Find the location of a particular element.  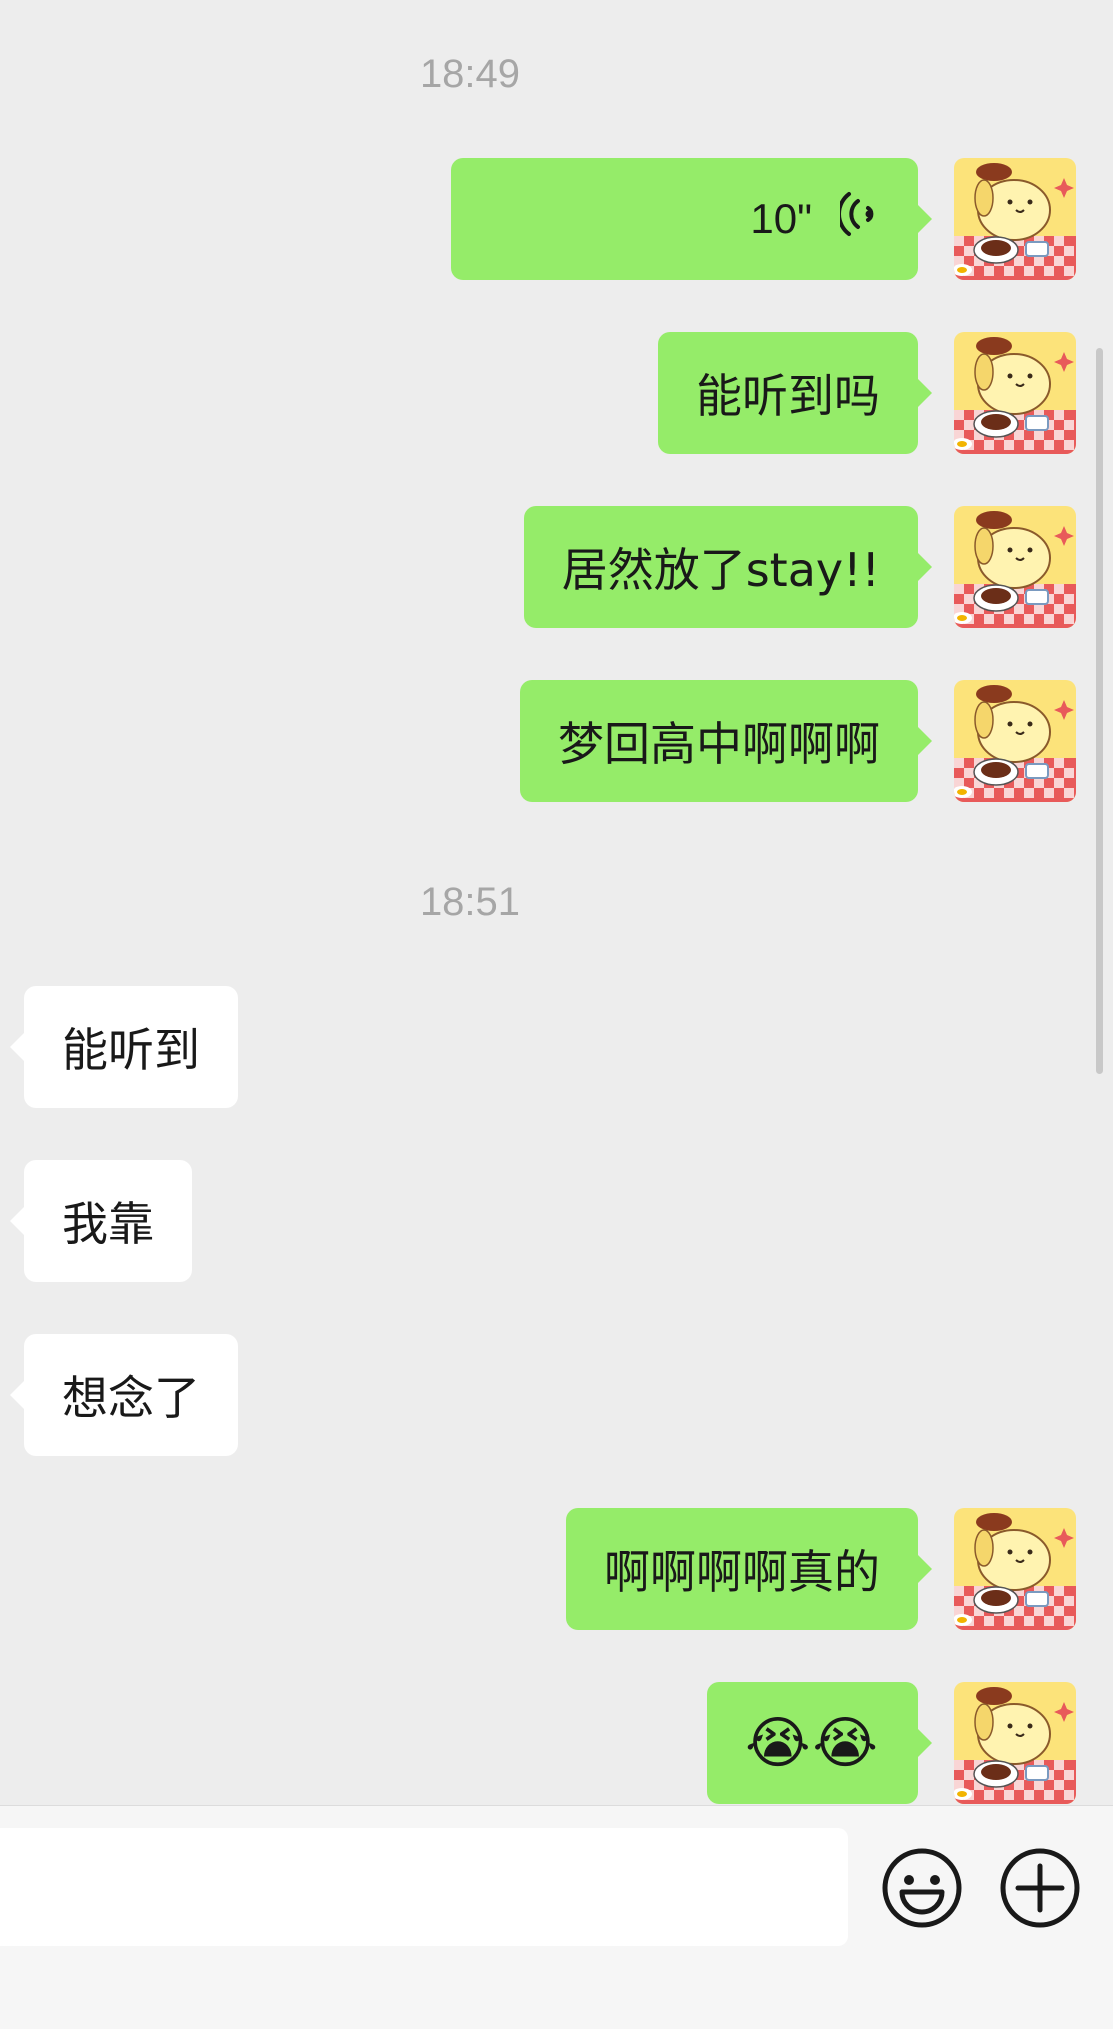

voice-wave-icon is located at coordinates (858, 219).